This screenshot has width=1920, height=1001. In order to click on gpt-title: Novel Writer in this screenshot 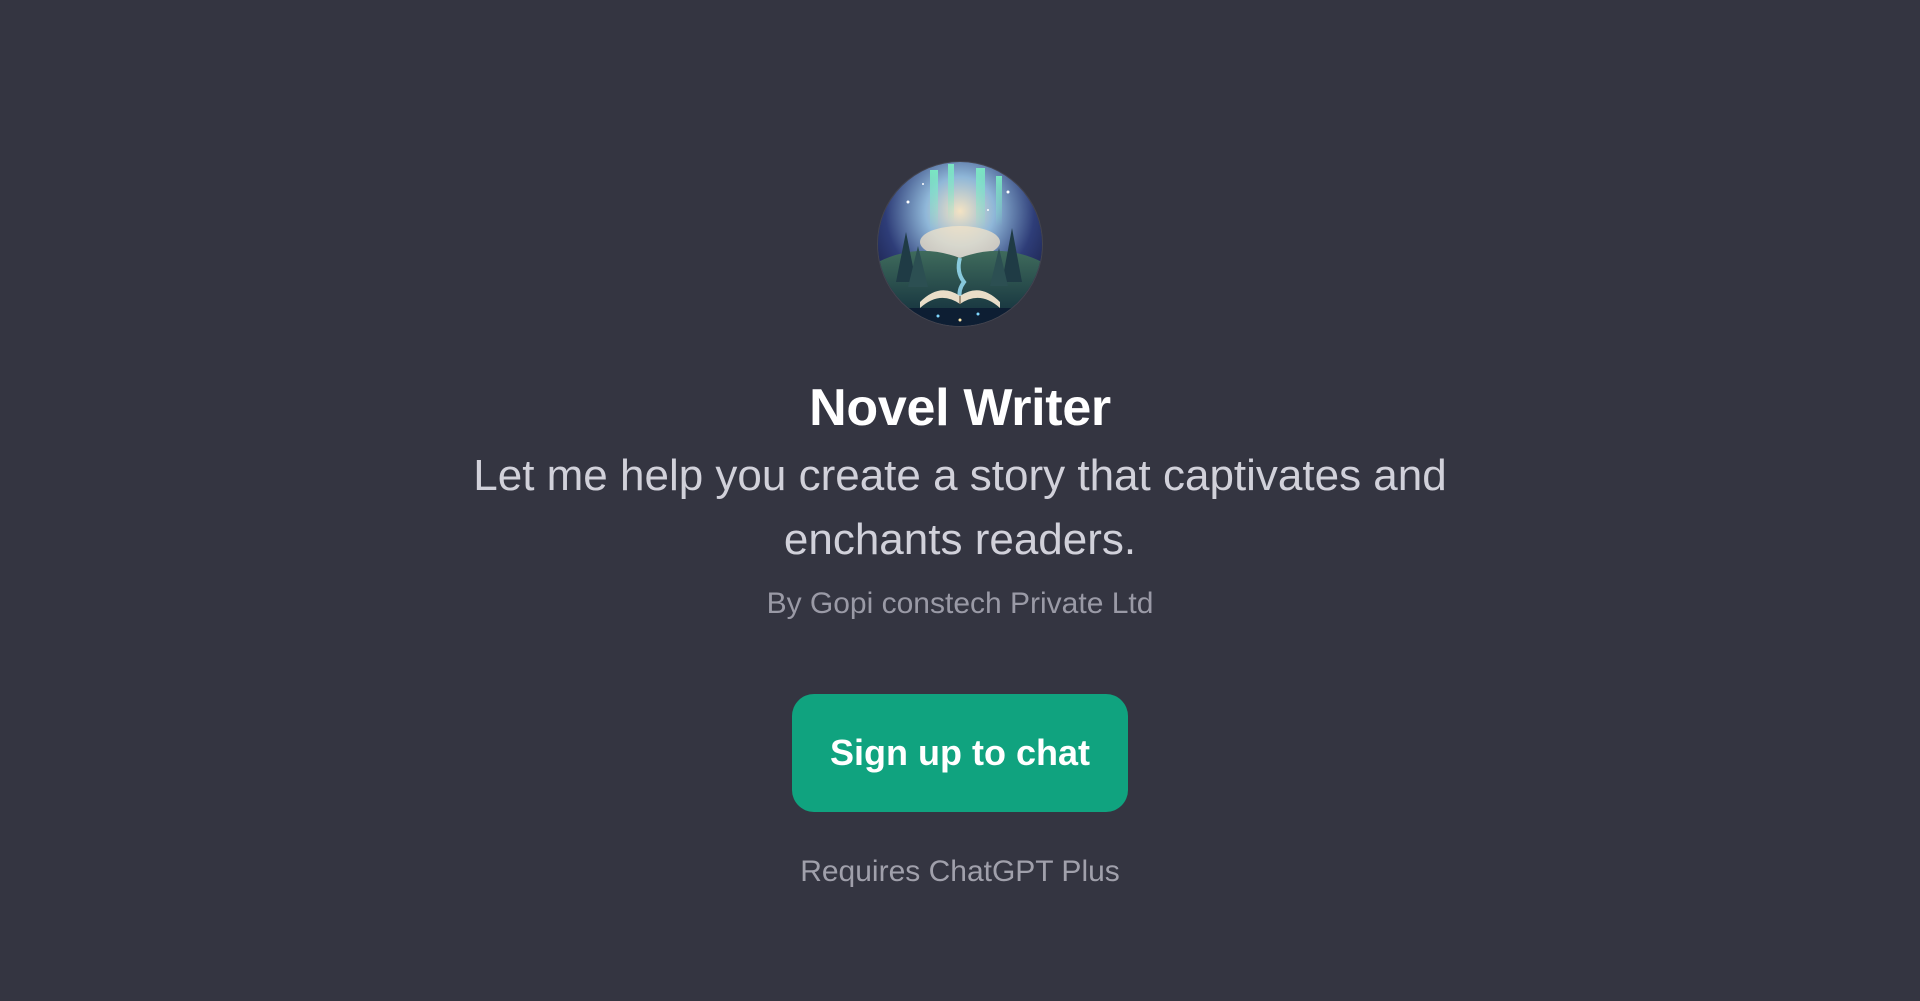, I will do `click(960, 408)`.